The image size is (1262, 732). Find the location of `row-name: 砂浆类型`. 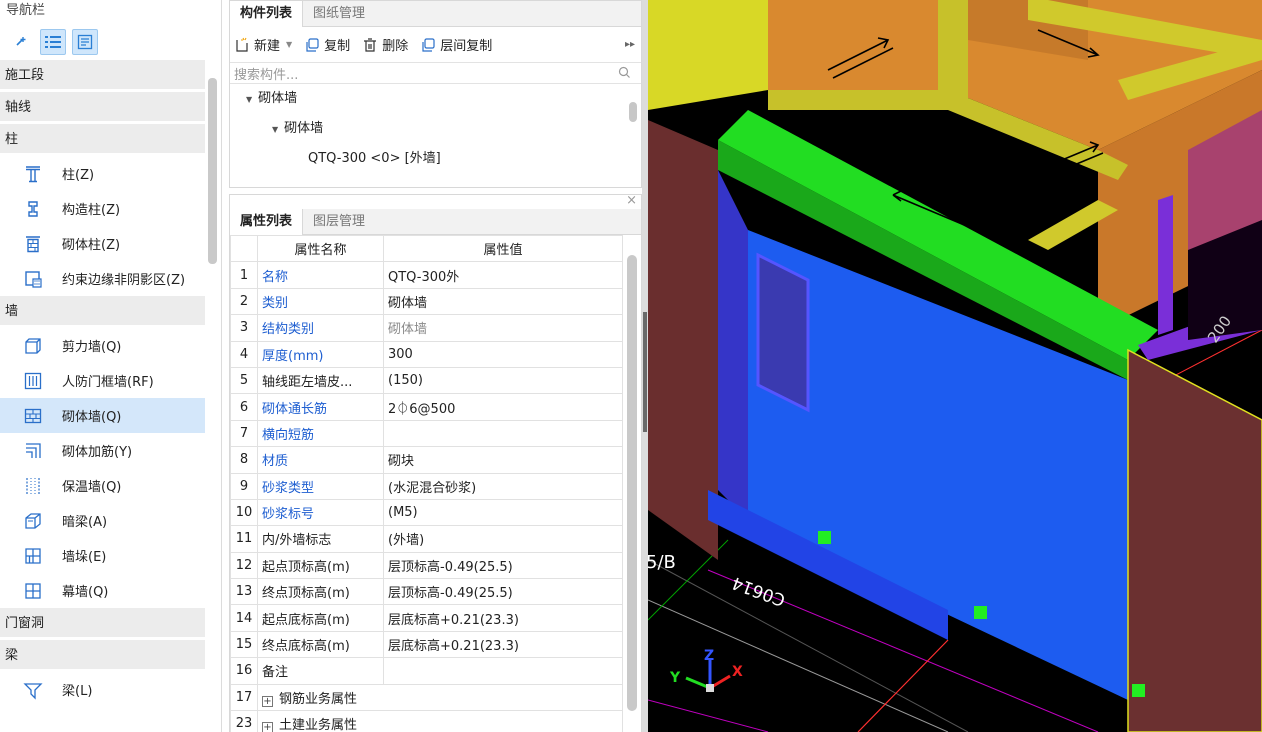

row-name: 砂浆类型 is located at coordinates (320, 486).